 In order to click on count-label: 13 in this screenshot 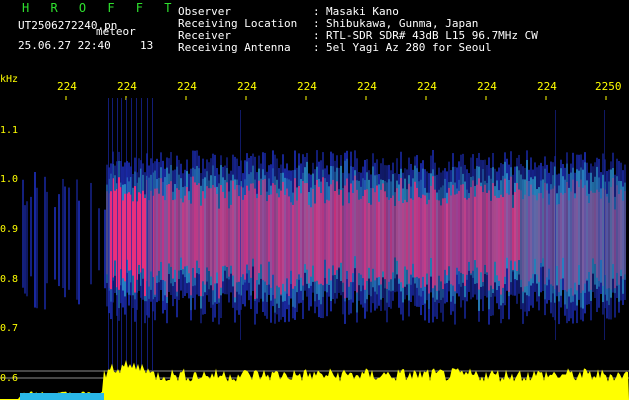, I will do `click(147, 45)`.